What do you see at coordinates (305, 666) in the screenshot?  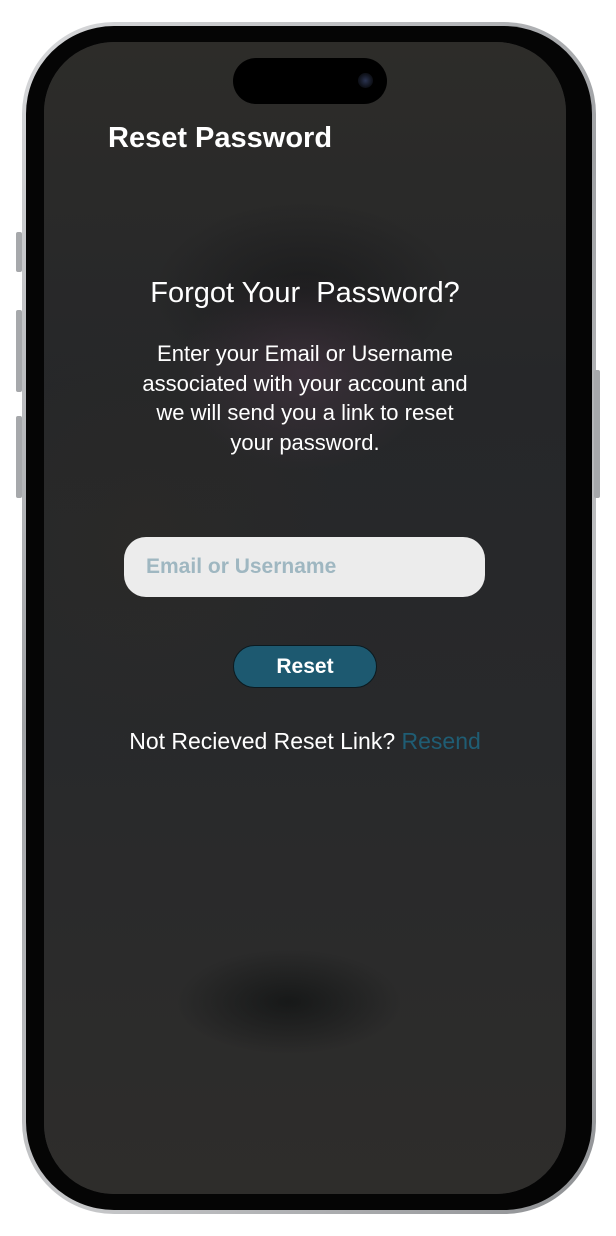 I see `reset-button: Reset` at bounding box center [305, 666].